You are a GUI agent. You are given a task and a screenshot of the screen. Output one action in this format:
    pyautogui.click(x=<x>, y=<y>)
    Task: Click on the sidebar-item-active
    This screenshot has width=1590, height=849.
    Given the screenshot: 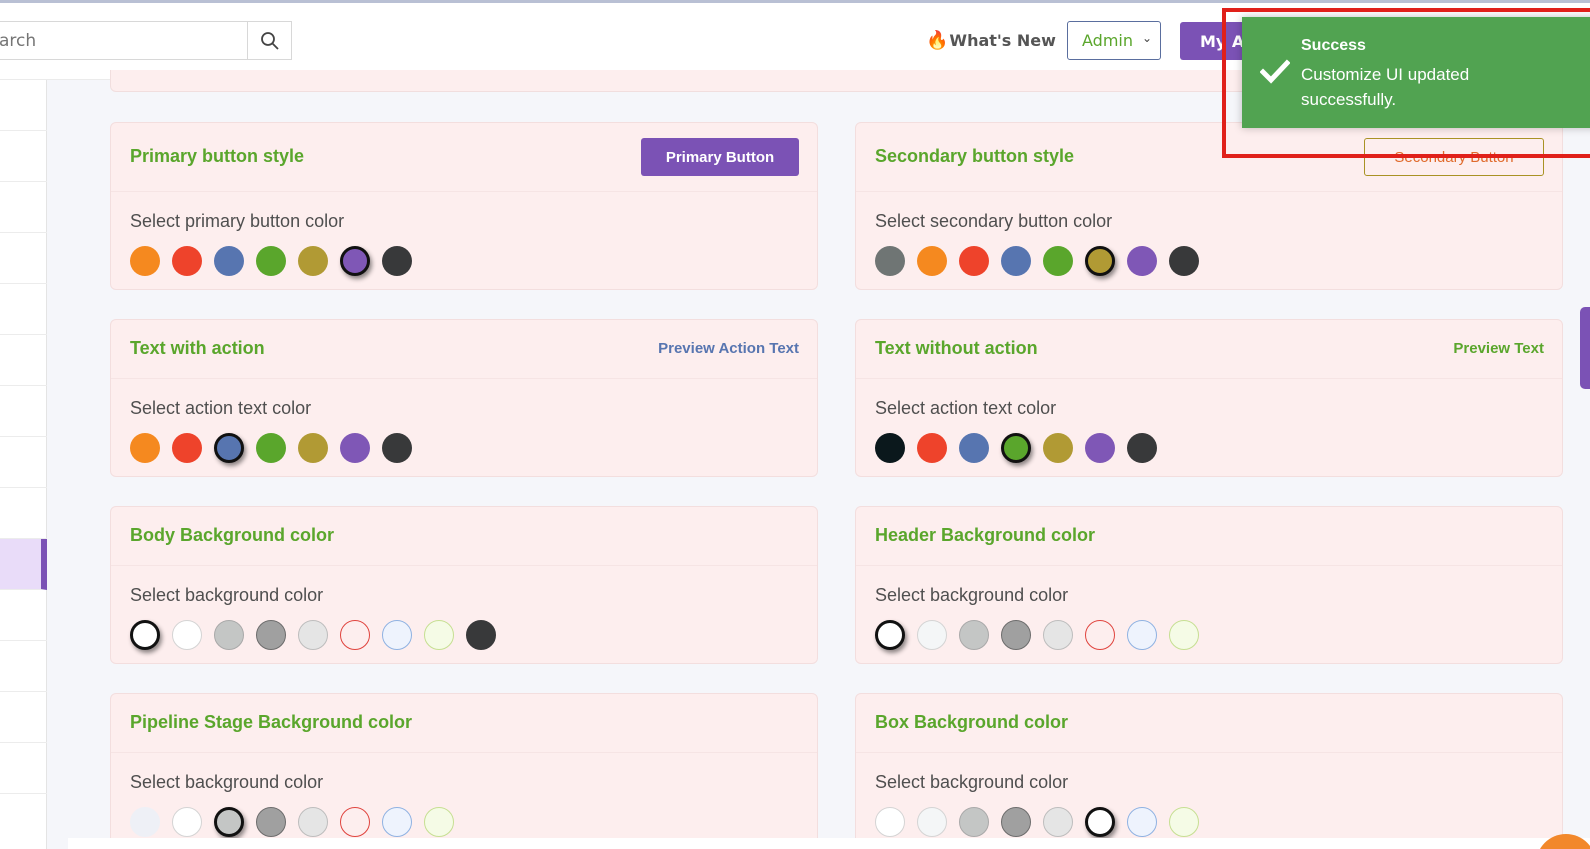 What is the action you would take?
    pyautogui.click(x=23, y=564)
    